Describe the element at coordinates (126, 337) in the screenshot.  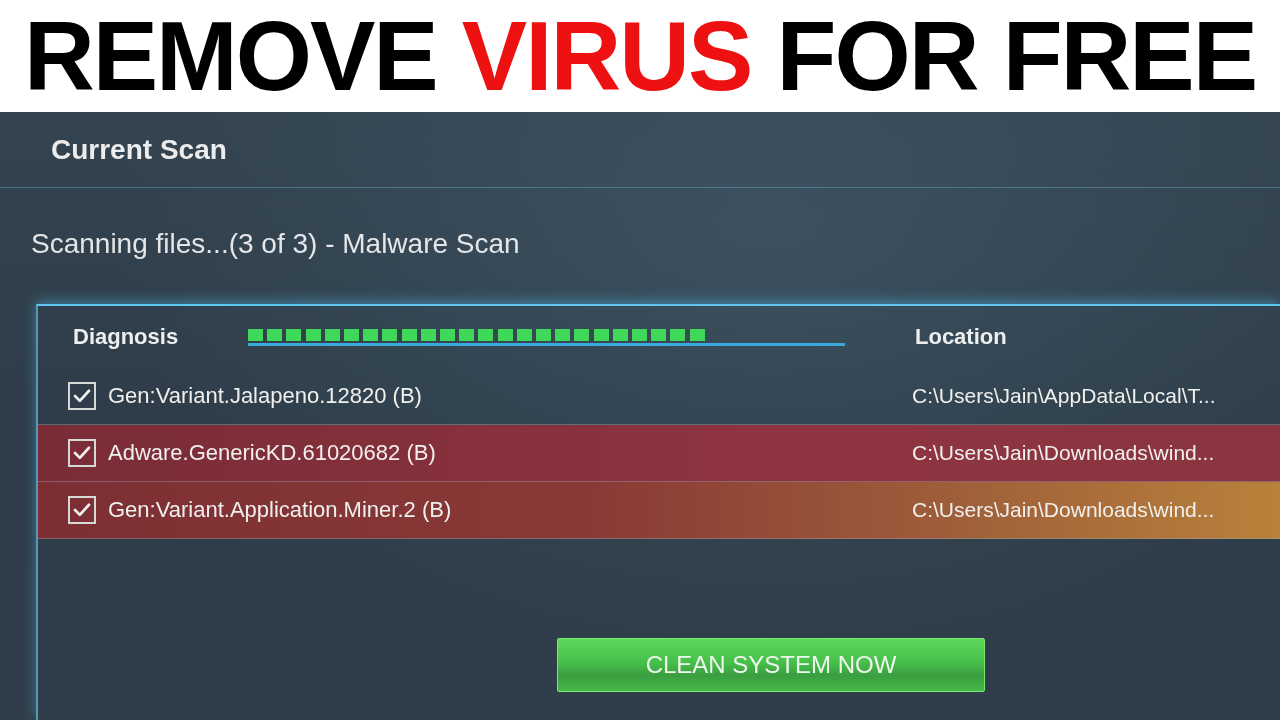
I see `column-header: Diagnosis` at that location.